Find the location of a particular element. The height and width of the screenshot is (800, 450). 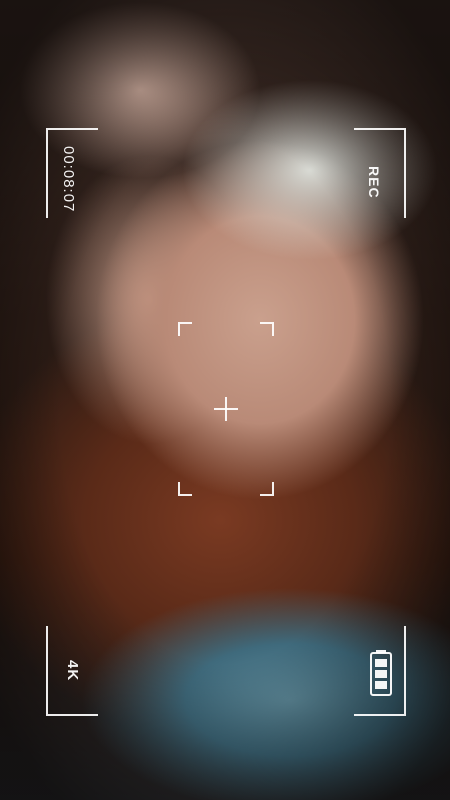

rec-indicator: REC is located at coordinates (374, 182).